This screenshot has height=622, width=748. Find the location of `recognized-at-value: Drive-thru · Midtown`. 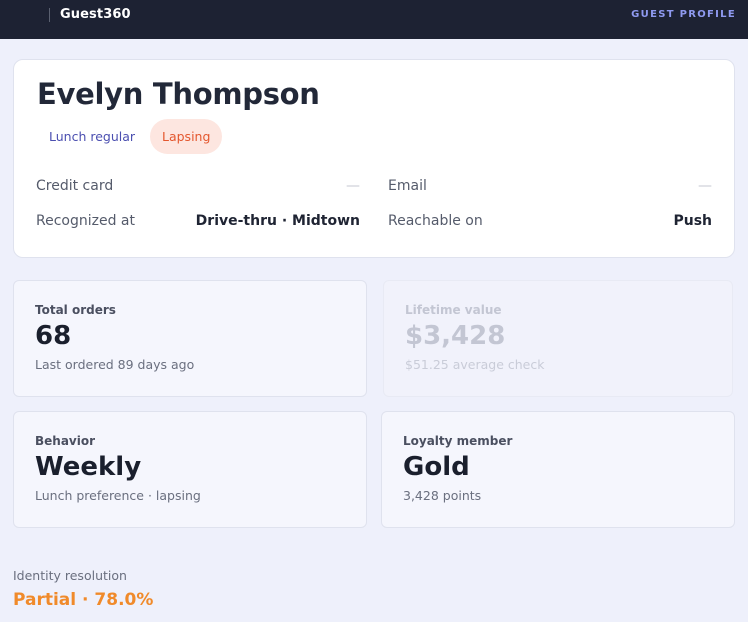

recognized-at-value: Drive-thru · Midtown is located at coordinates (277, 221).